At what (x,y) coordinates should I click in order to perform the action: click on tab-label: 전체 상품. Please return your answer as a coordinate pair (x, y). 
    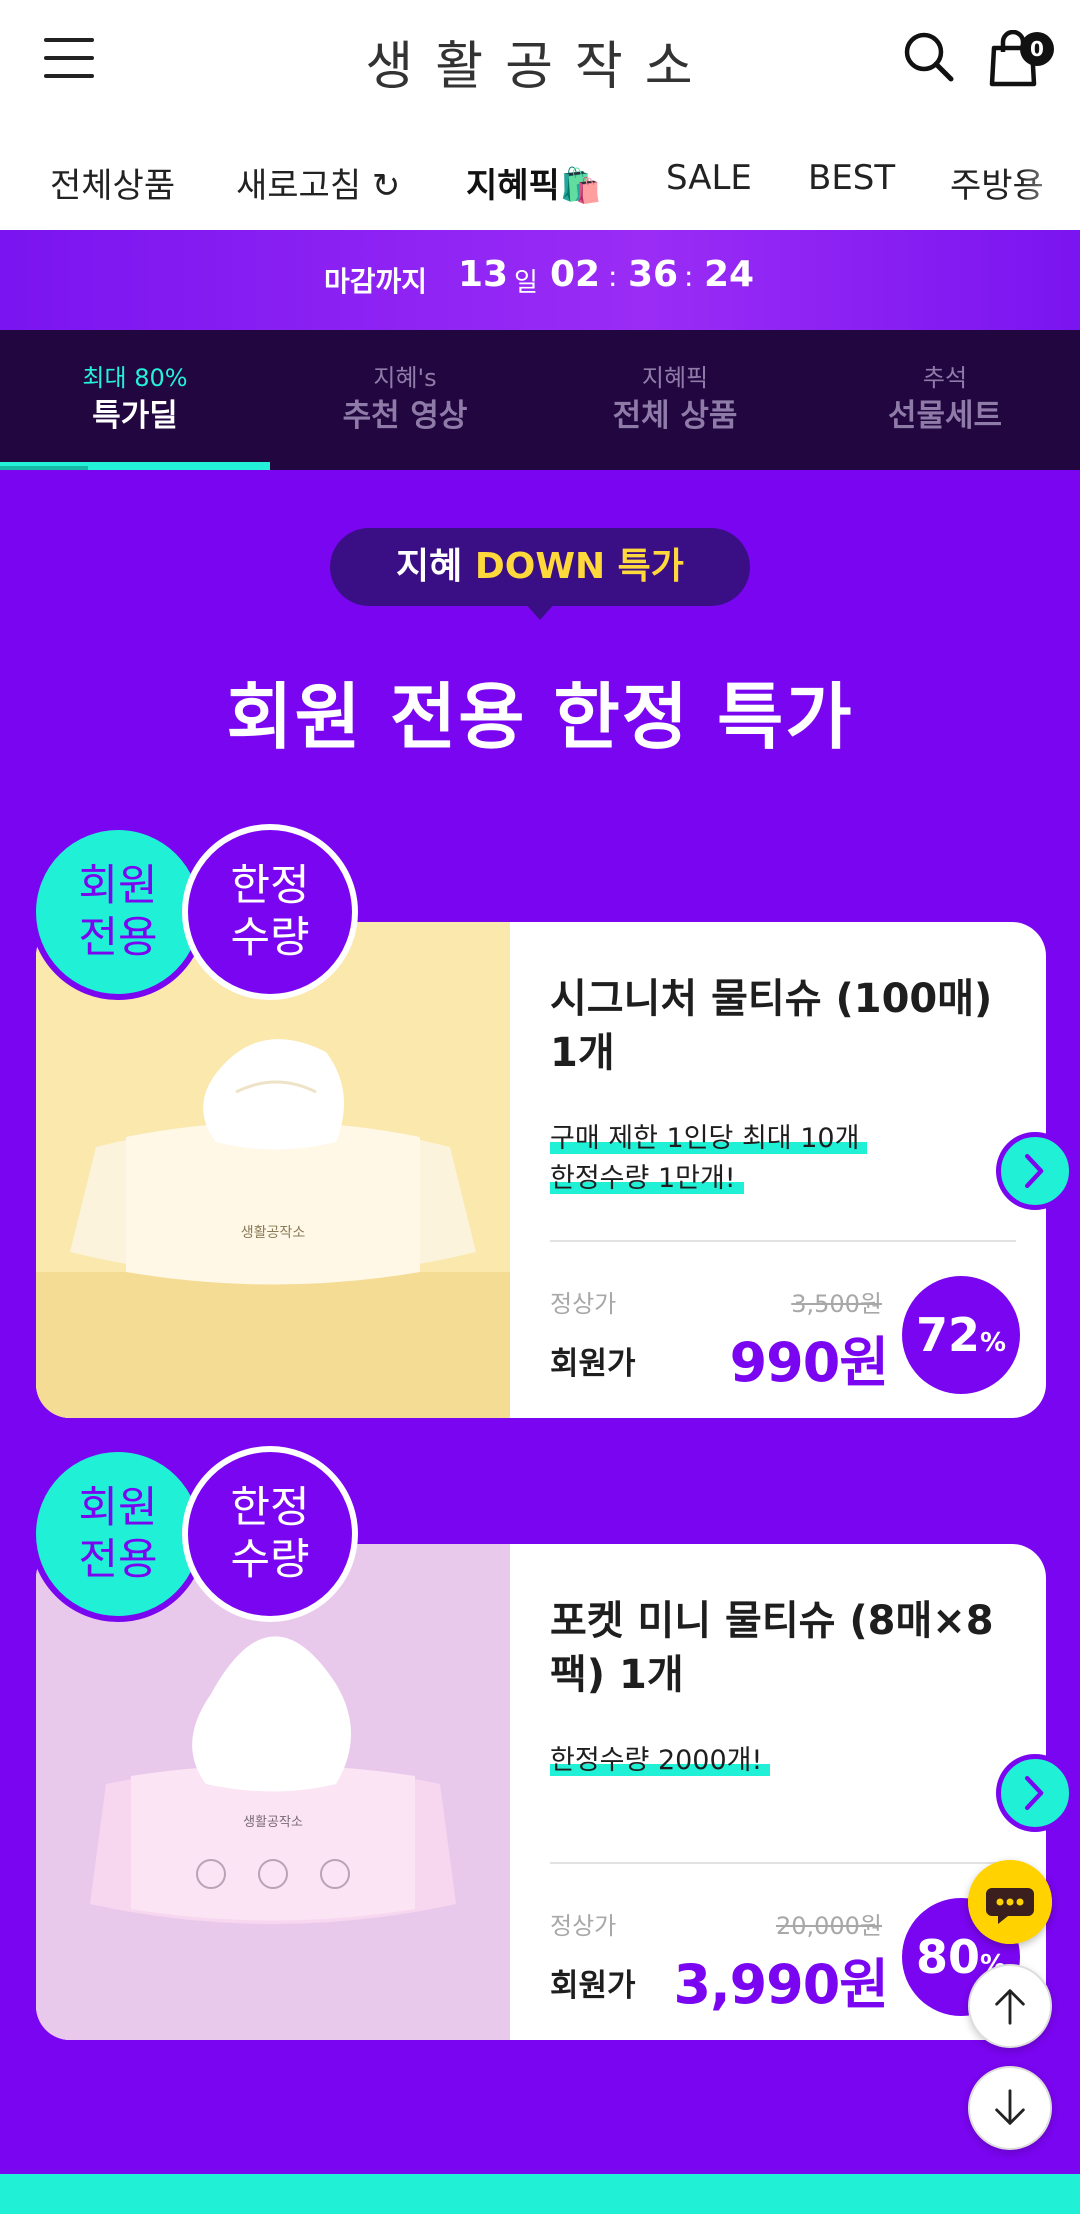
    Looking at the image, I should click on (675, 416).